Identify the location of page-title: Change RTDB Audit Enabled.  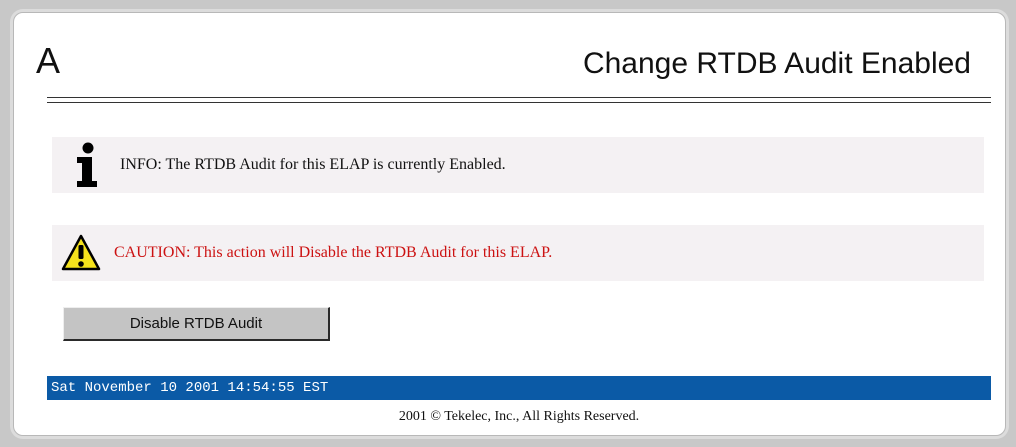
(776, 63).